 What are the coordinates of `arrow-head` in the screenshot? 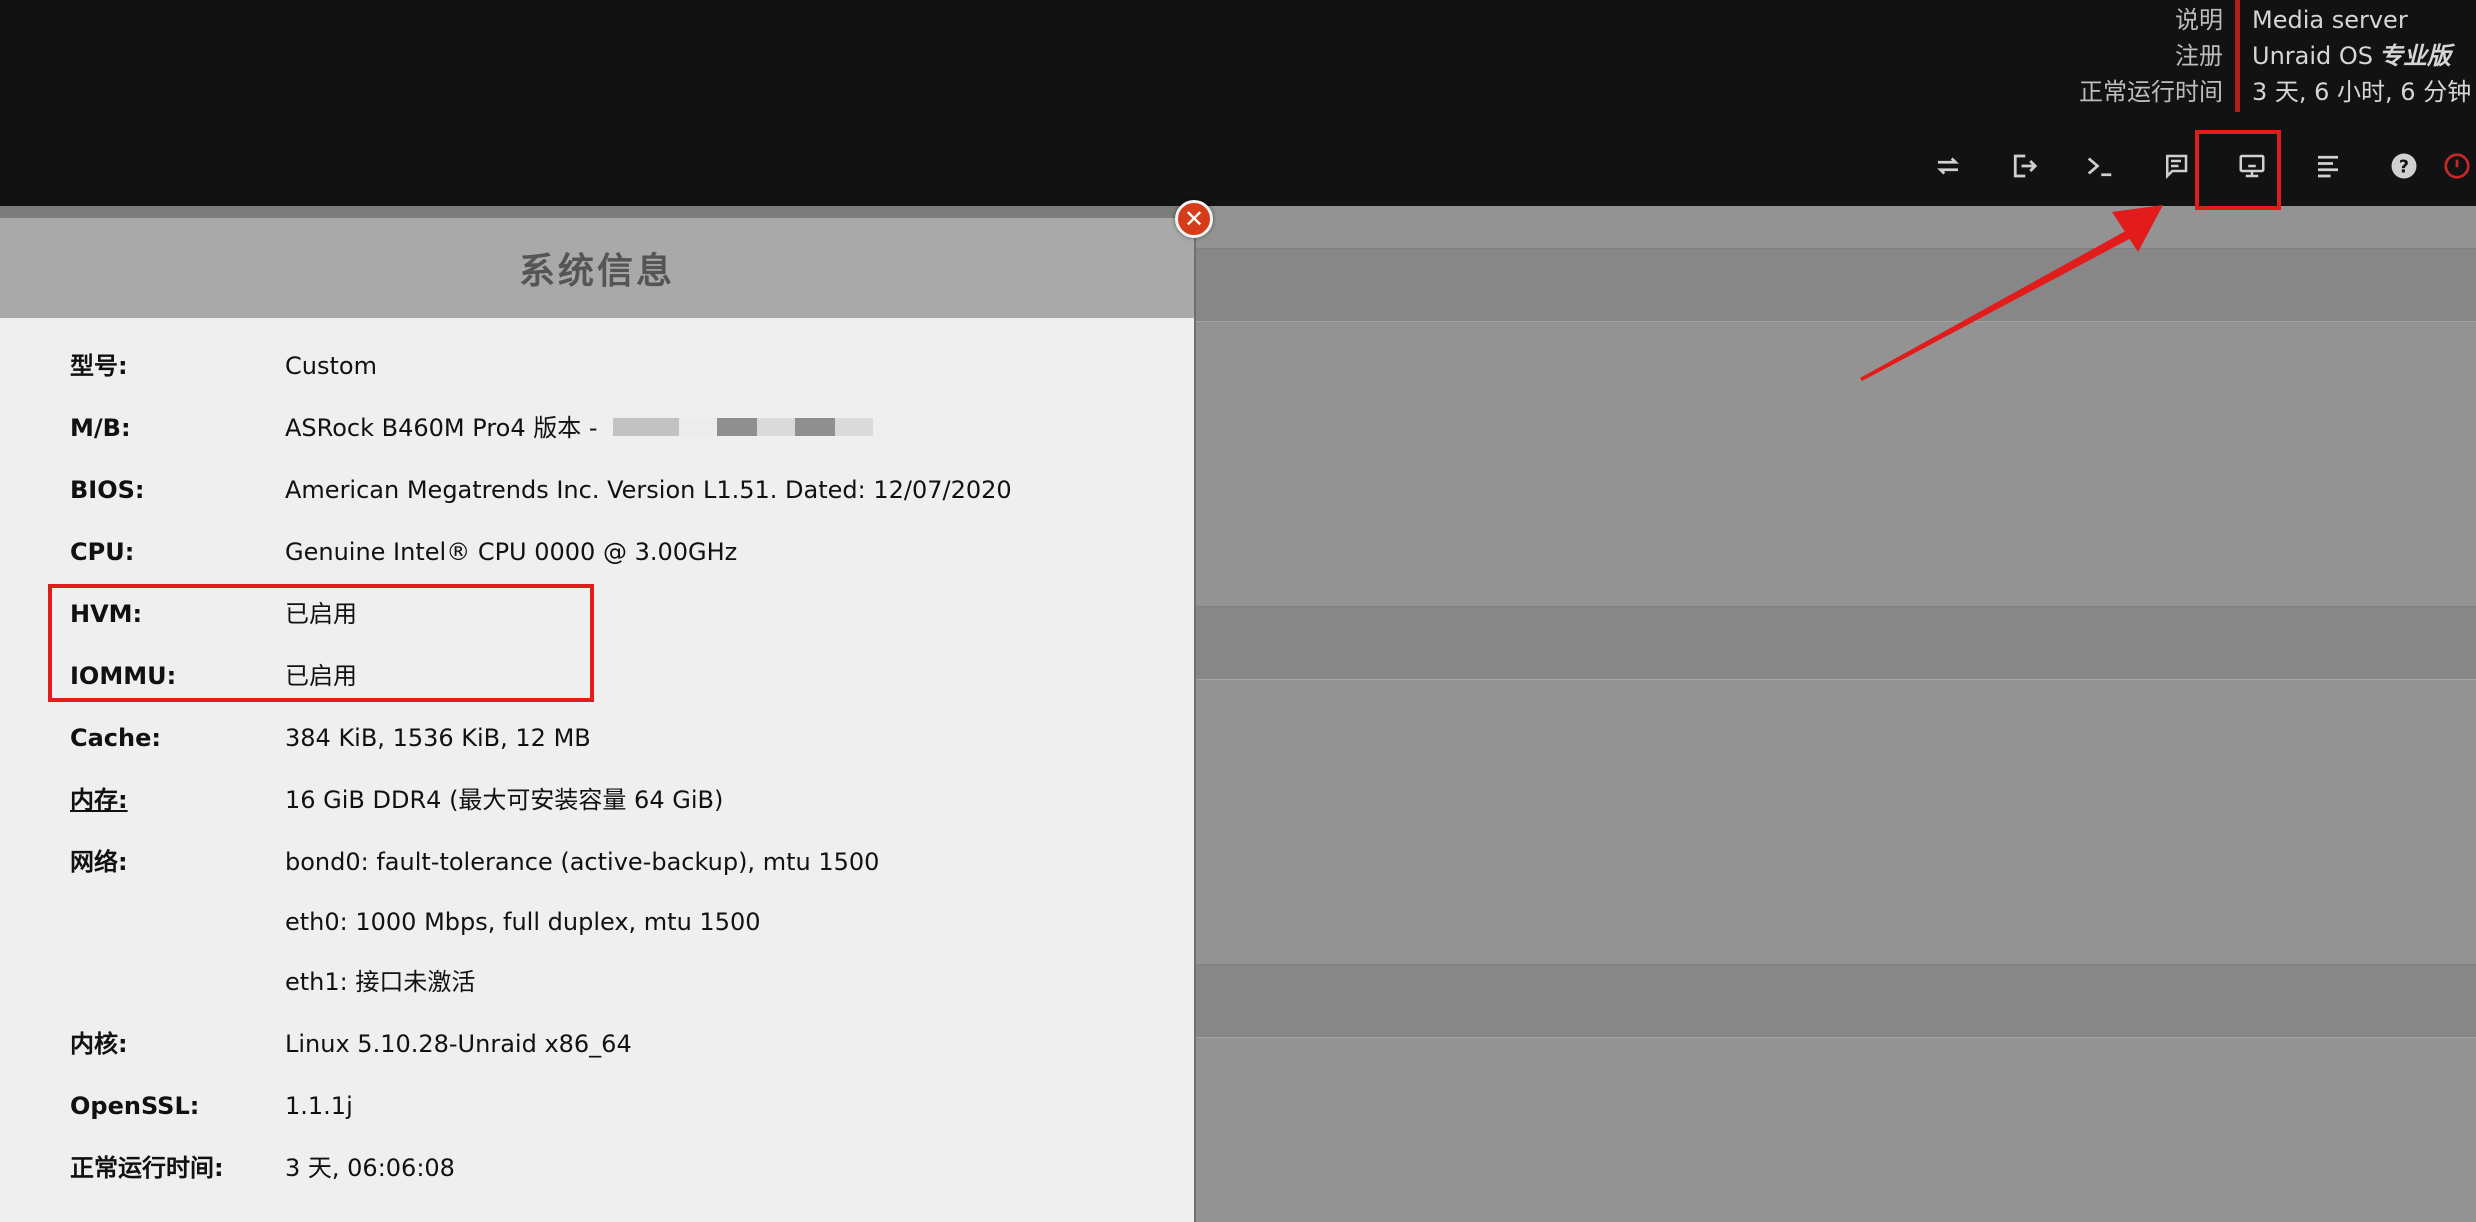 It's located at (2137, 228).